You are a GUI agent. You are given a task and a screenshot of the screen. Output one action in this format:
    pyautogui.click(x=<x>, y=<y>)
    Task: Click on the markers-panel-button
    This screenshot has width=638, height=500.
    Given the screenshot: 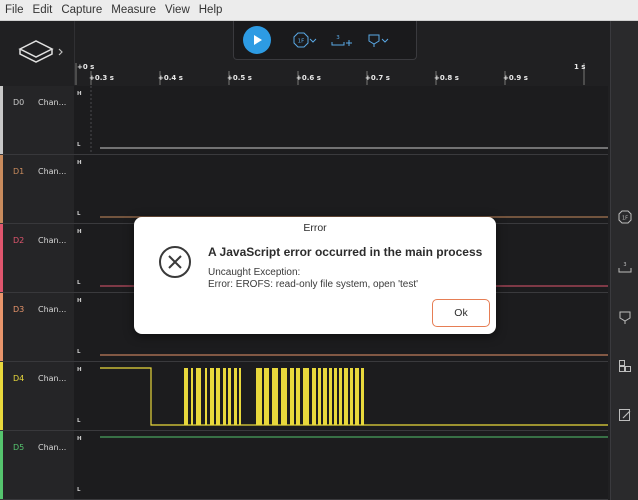 What is the action you would take?
    pyautogui.click(x=625, y=317)
    